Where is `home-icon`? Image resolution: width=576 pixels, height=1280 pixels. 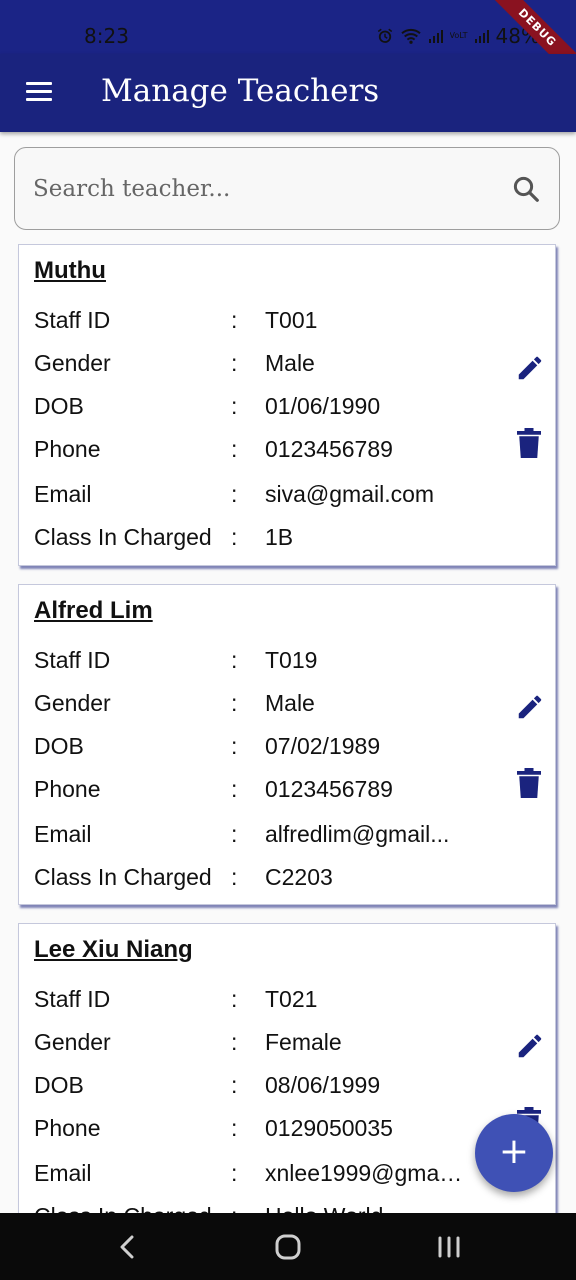 home-icon is located at coordinates (288, 1247).